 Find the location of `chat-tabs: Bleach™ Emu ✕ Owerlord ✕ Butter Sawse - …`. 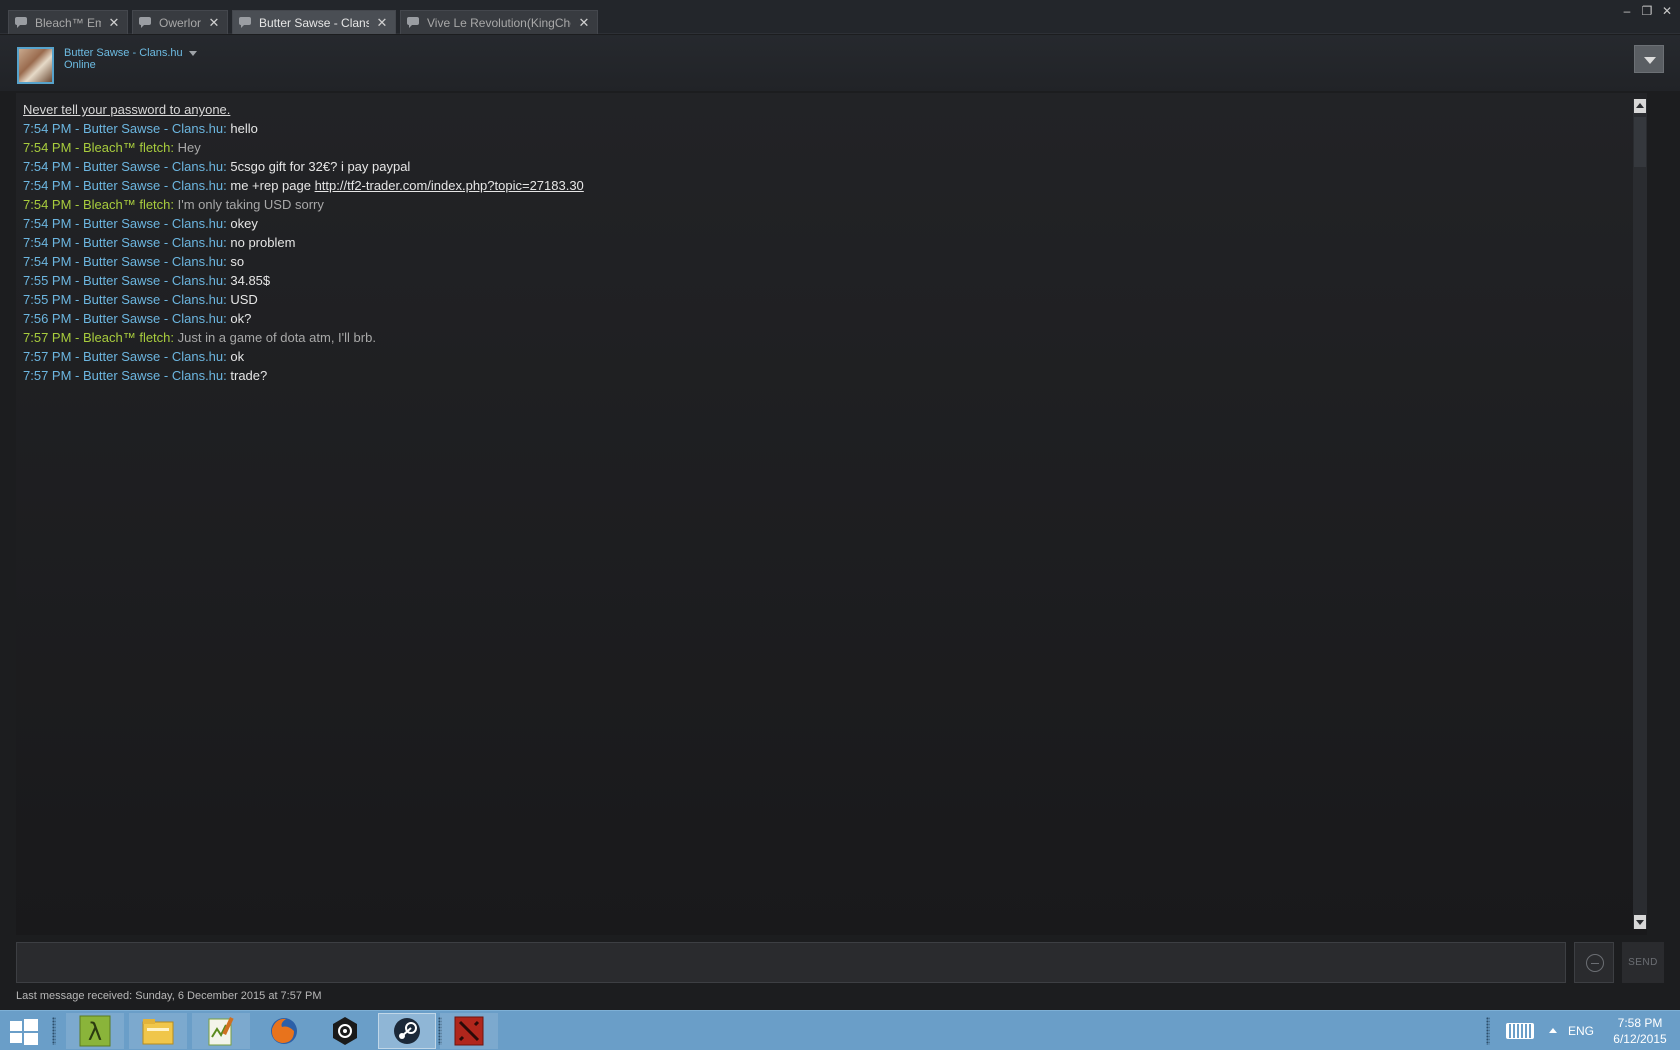

chat-tabs: Bleach™ Emu ✕ Owerlord ✕ Butter Sawse - … is located at coordinates (303, 22).